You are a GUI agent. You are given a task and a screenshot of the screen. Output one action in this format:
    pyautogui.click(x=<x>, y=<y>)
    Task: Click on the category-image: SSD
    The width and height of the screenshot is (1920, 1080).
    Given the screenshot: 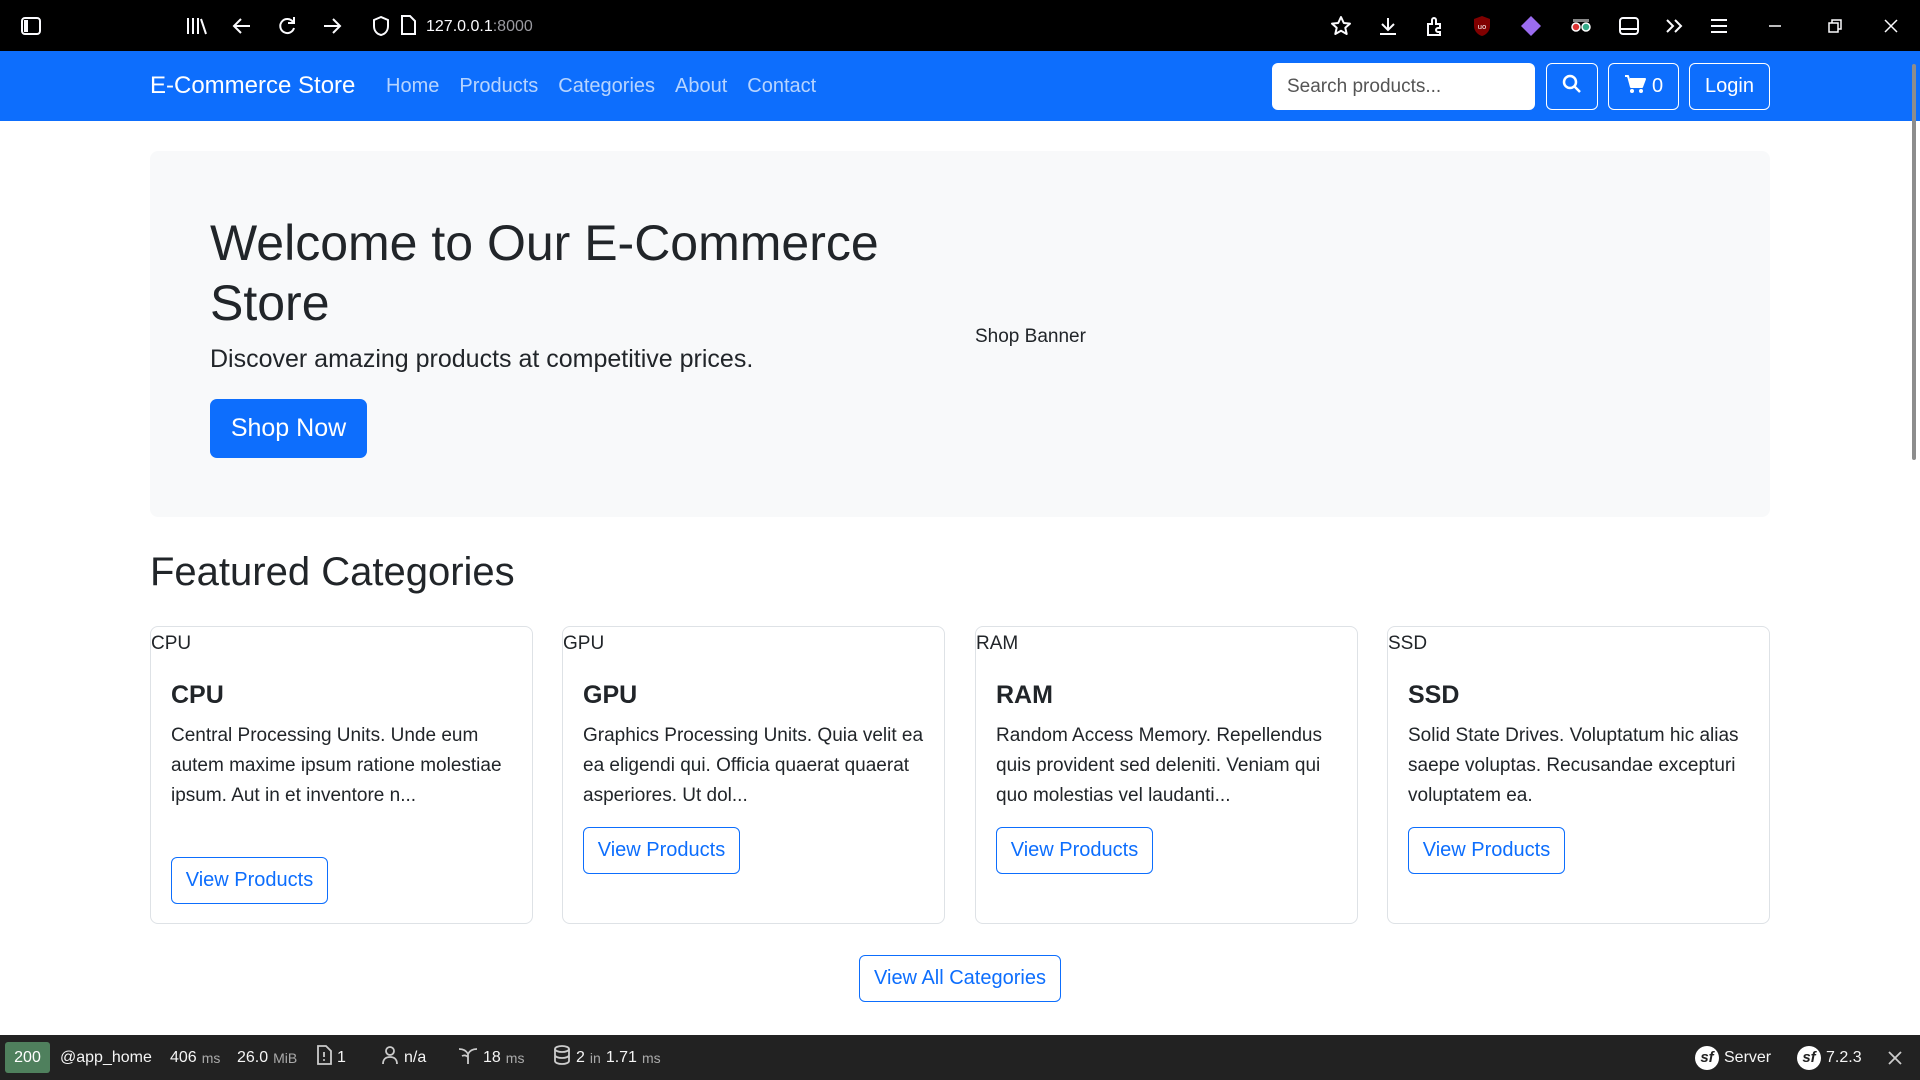 What is the action you would take?
    pyautogui.click(x=1408, y=643)
    